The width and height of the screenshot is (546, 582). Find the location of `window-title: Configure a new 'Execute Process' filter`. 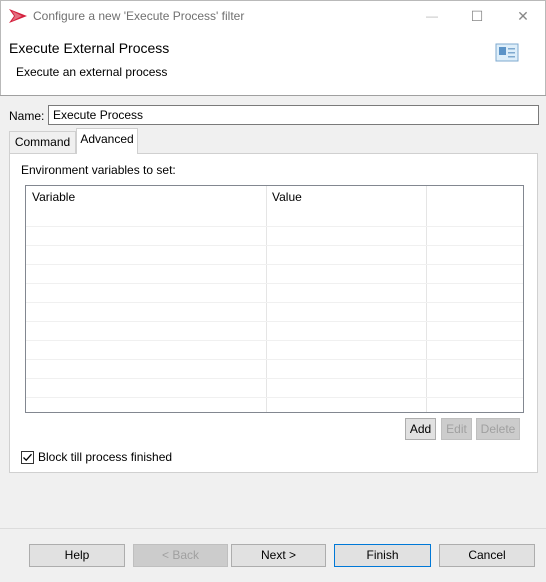

window-title: Configure a new 'Execute Process' filter is located at coordinates (139, 16).